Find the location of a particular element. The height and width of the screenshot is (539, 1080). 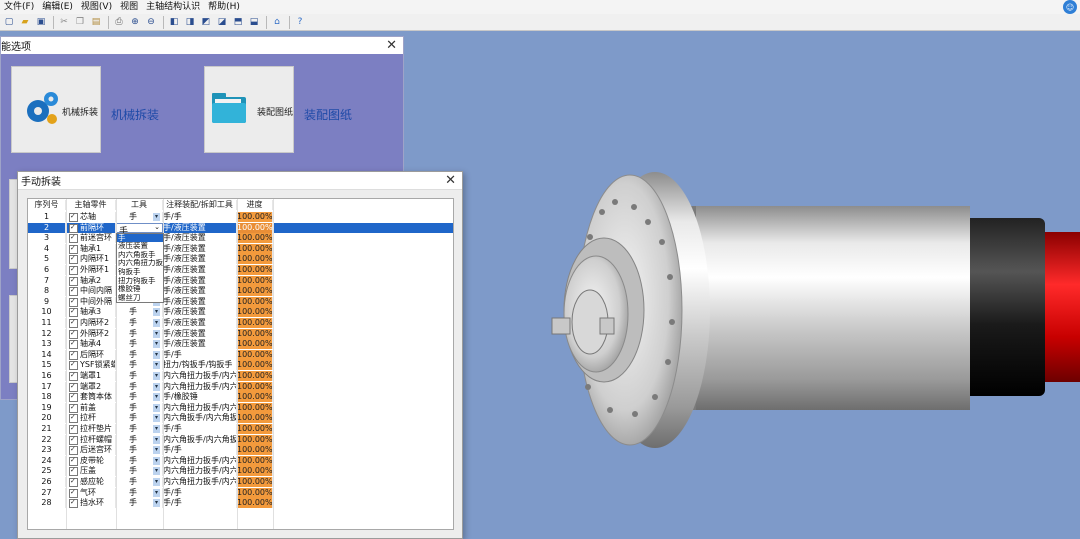

copy-icon: ❐ is located at coordinates (80, 22).